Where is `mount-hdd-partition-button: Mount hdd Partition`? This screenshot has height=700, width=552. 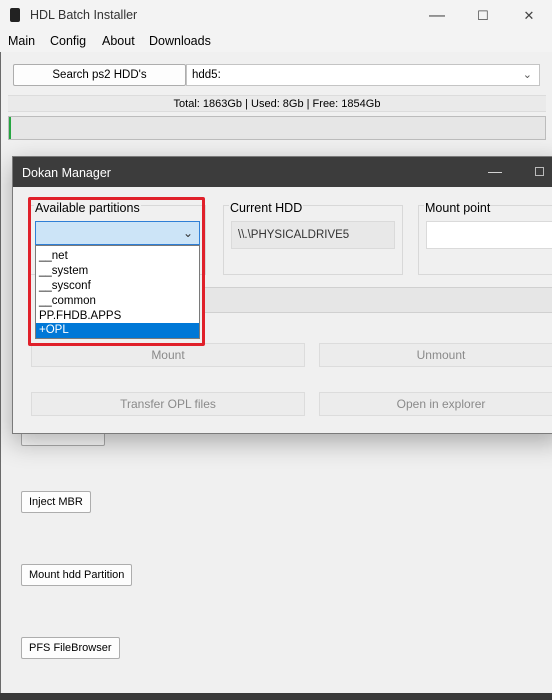 mount-hdd-partition-button: Mount hdd Partition is located at coordinates (77, 575).